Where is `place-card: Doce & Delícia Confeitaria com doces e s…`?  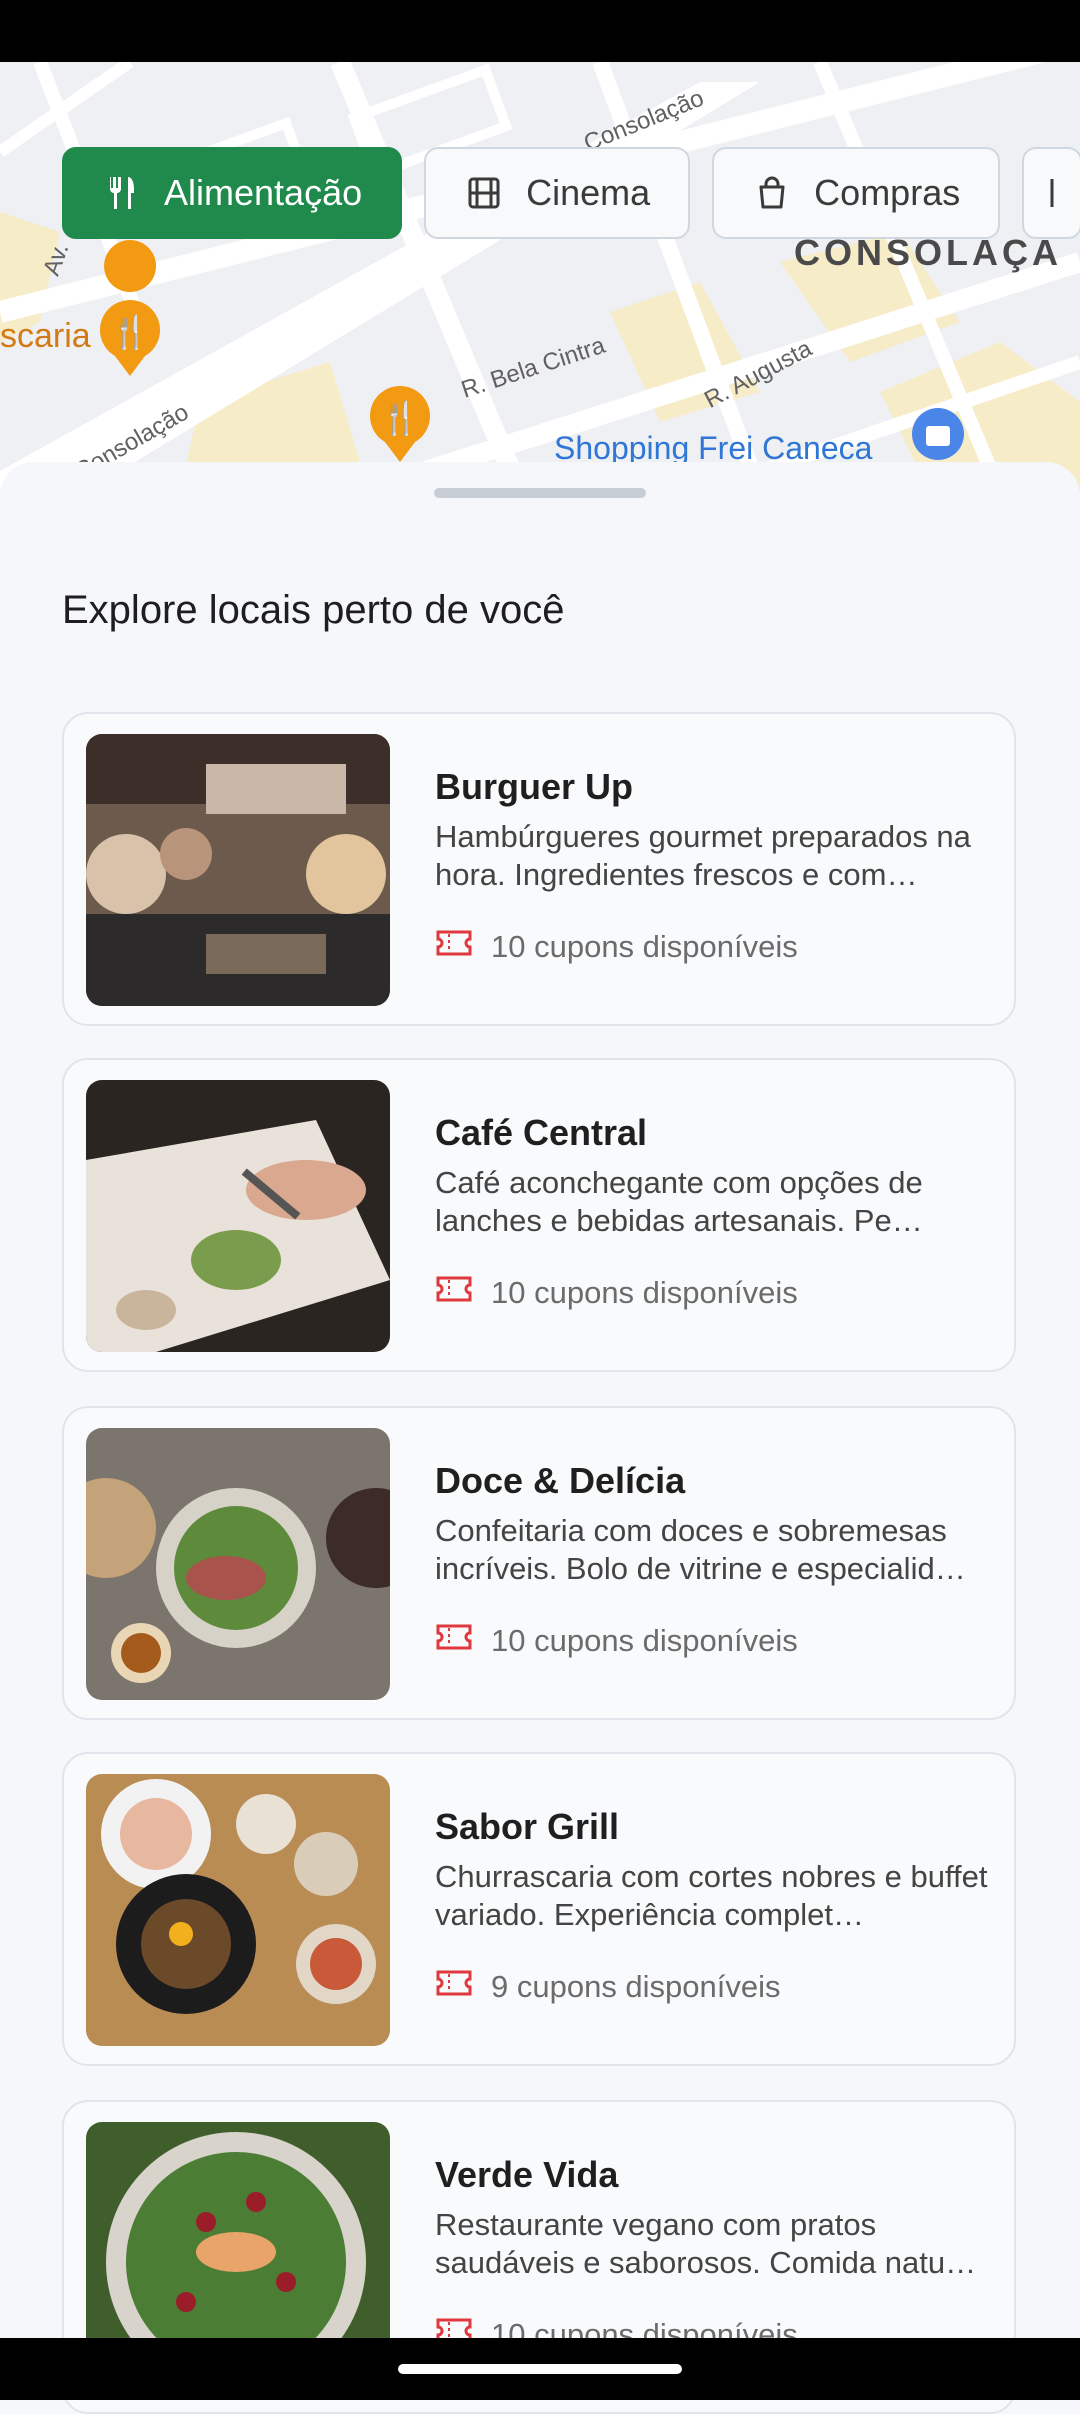
place-card: Doce & Delícia Confeitaria com doces e s… is located at coordinates (539, 1563).